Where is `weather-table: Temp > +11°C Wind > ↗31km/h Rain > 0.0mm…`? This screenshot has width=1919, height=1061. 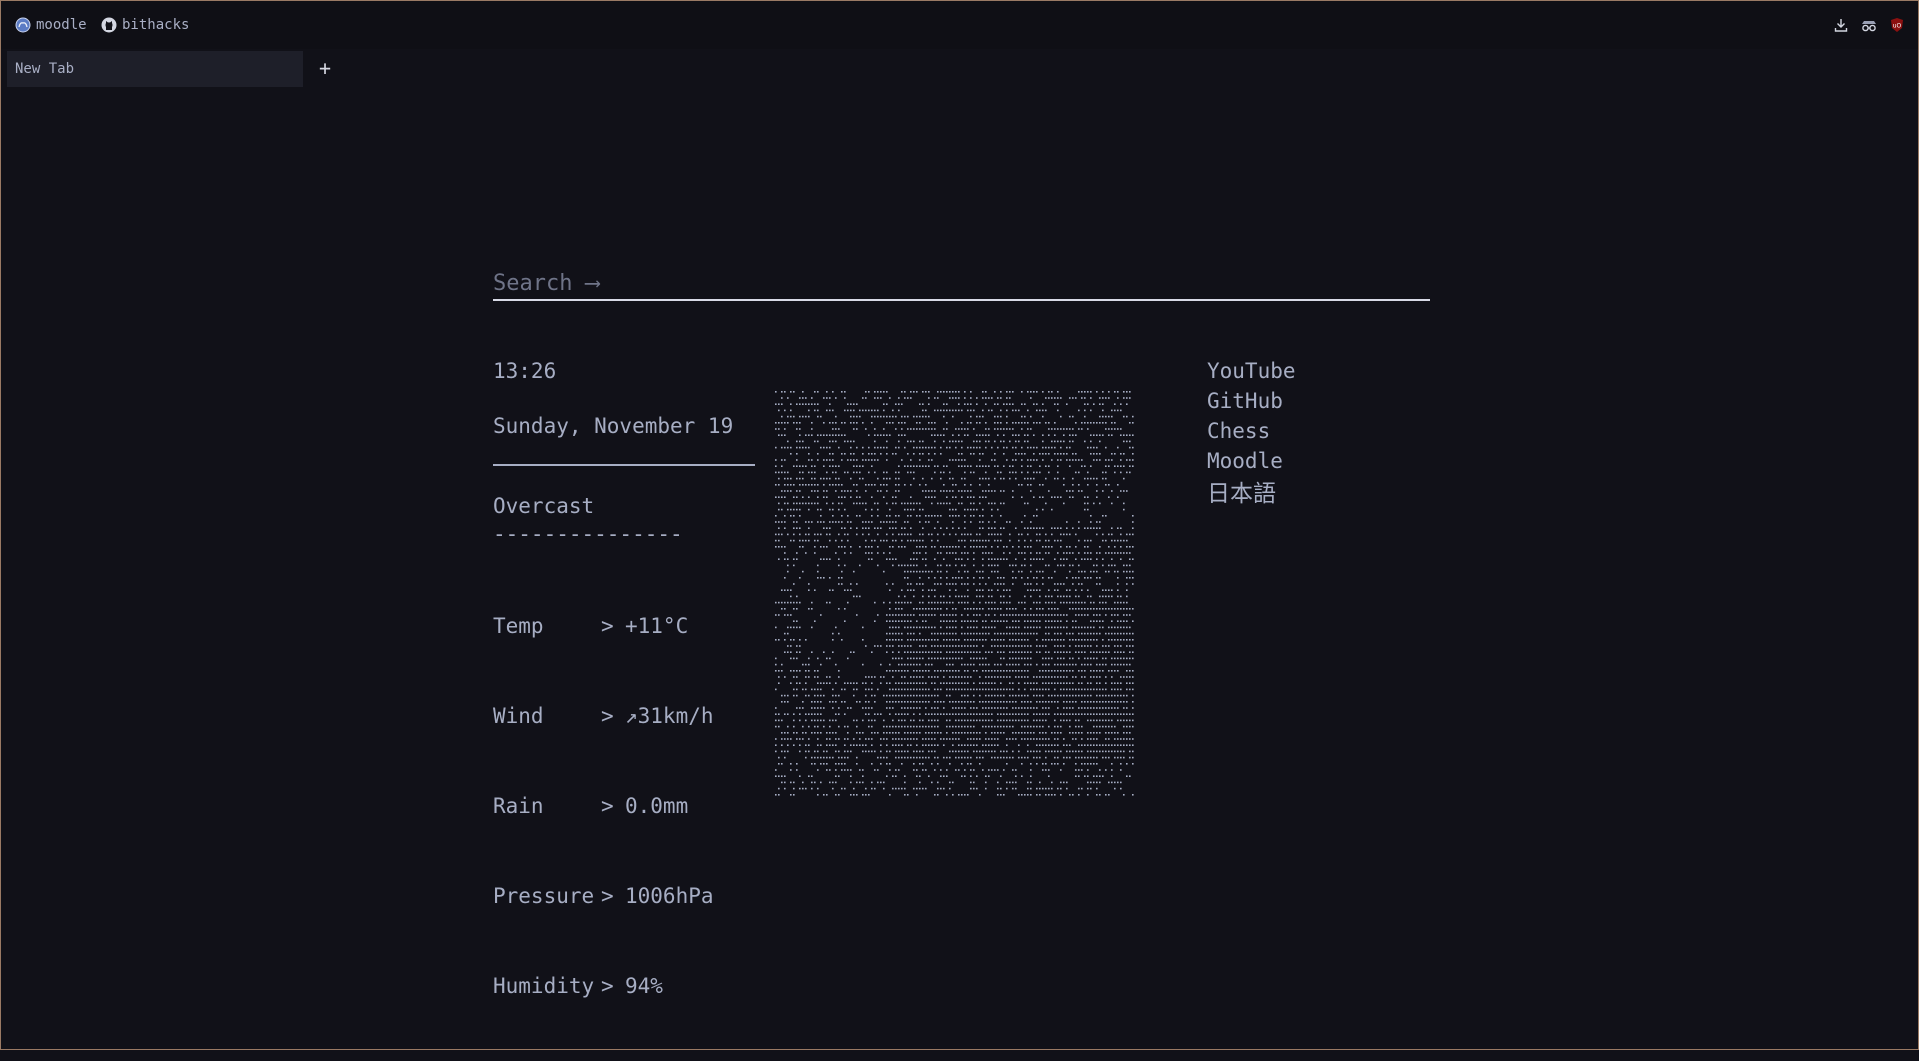
weather-table: Temp > +11°C Wind > ↗31km/h Rain > 0.0mm… is located at coordinates (603, 806).